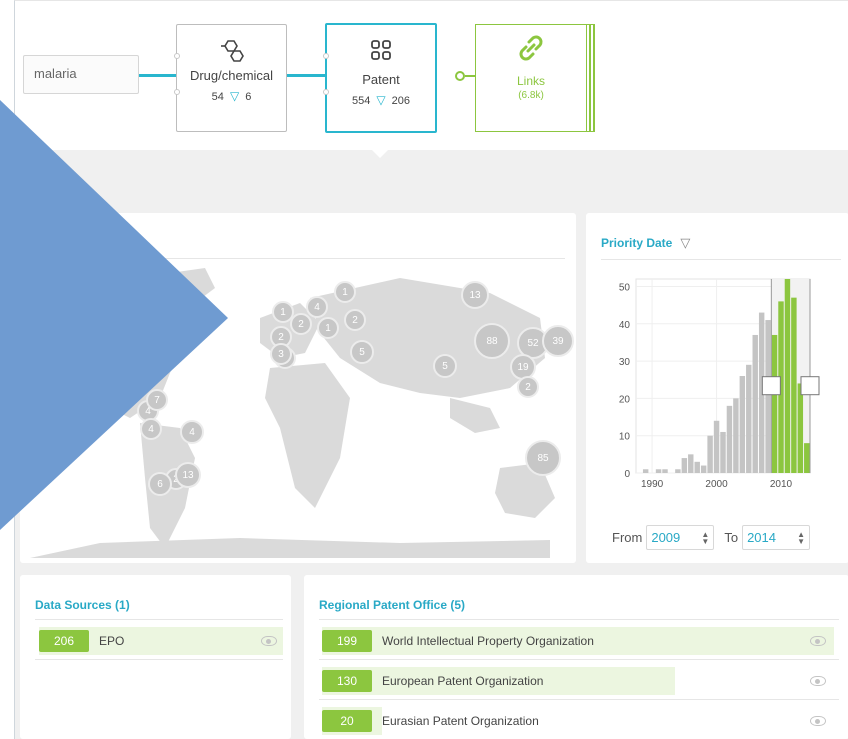 The width and height of the screenshot is (848, 739). I want to click on node-title: Drug/chemical, so click(231, 75).